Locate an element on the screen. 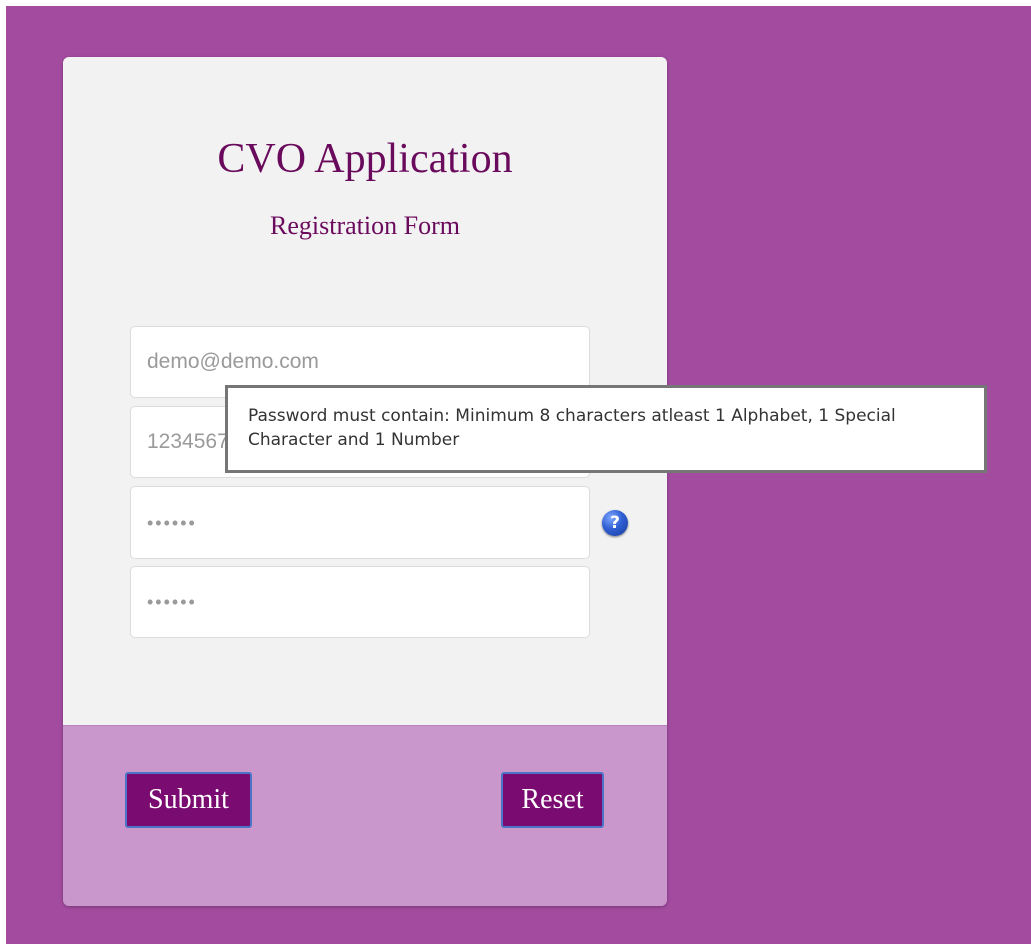 The height and width of the screenshot is (944, 1031). reset-button: Reset is located at coordinates (552, 800).